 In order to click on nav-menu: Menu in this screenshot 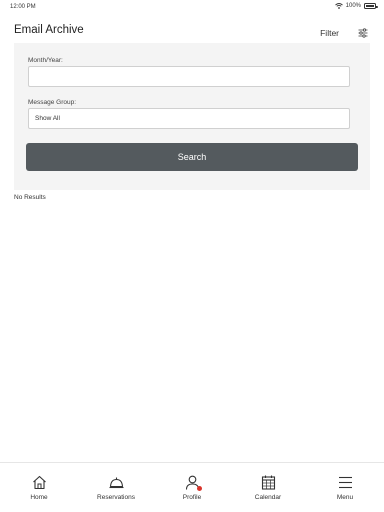, I will do `click(345, 487)`.